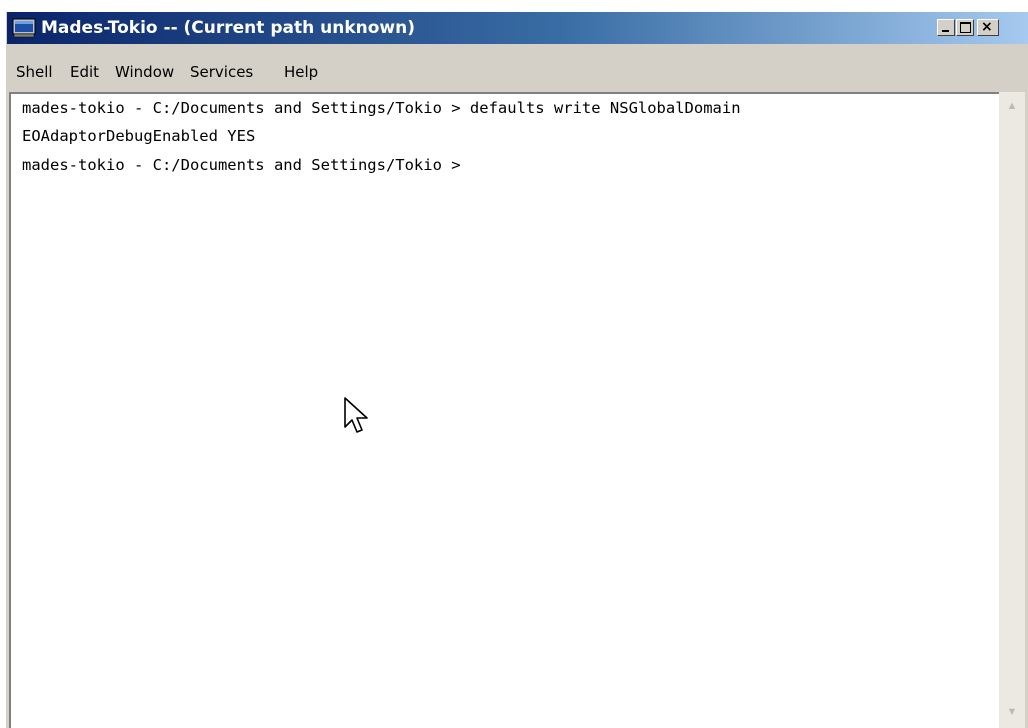  What do you see at coordinates (228, 28) in the screenshot?
I see `window-title: Mades-Tokio -- (Current path unknown)` at bounding box center [228, 28].